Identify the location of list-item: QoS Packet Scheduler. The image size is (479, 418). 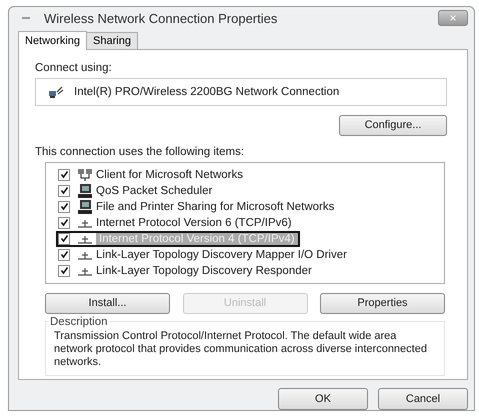
(135, 190).